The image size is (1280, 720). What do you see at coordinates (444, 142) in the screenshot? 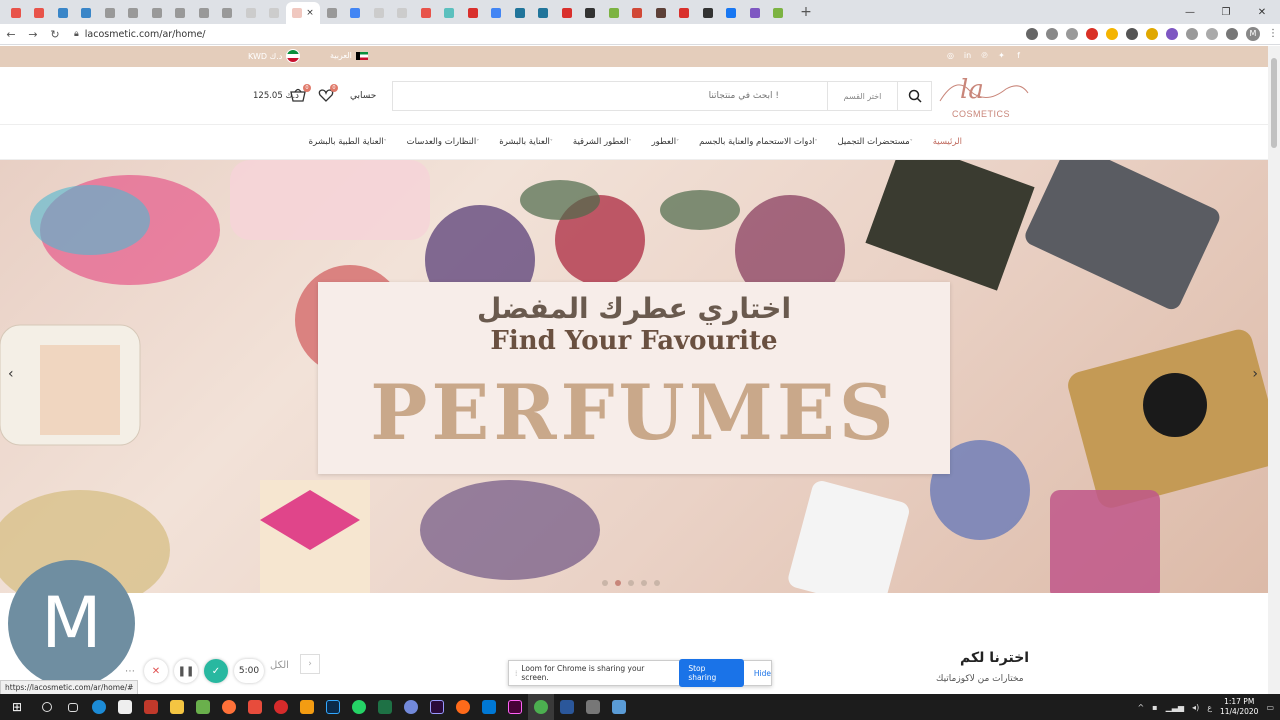
I see `nav-item-glasses-lenses: النظارات والعدسات` at bounding box center [444, 142].